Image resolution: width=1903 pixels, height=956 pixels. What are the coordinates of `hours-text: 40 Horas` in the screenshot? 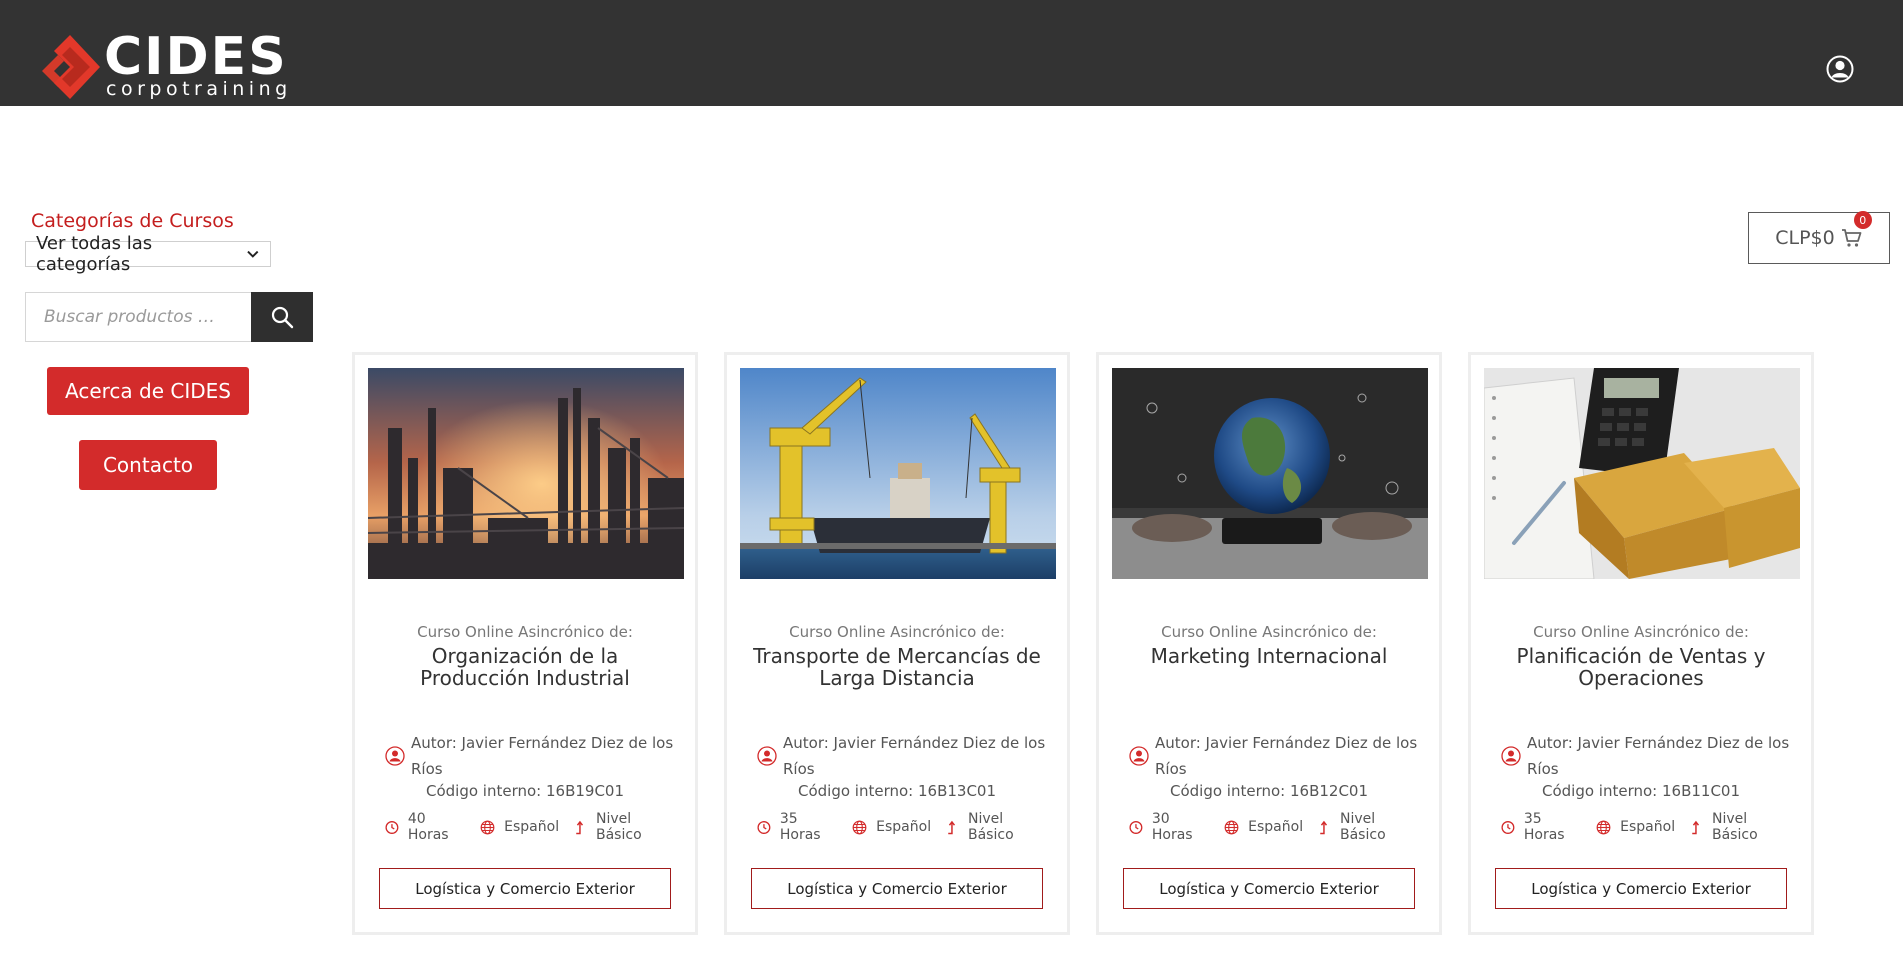 It's located at (428, 827).